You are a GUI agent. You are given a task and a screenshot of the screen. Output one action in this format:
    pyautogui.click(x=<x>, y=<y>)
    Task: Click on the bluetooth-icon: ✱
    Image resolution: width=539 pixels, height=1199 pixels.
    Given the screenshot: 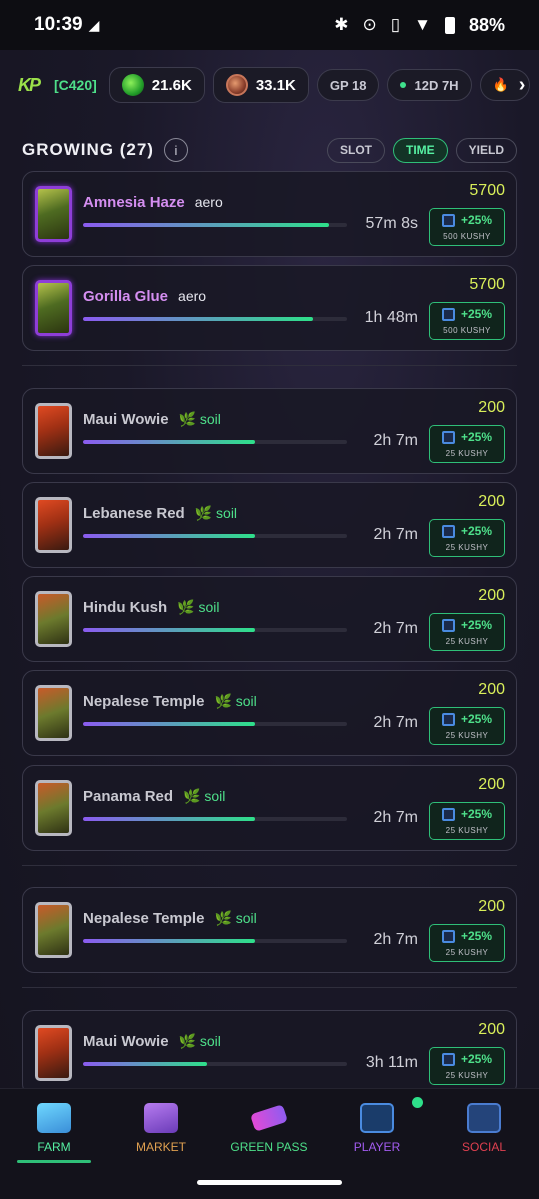 What is the action you would take?
    pyautogui.click(x=341, y=24)
    